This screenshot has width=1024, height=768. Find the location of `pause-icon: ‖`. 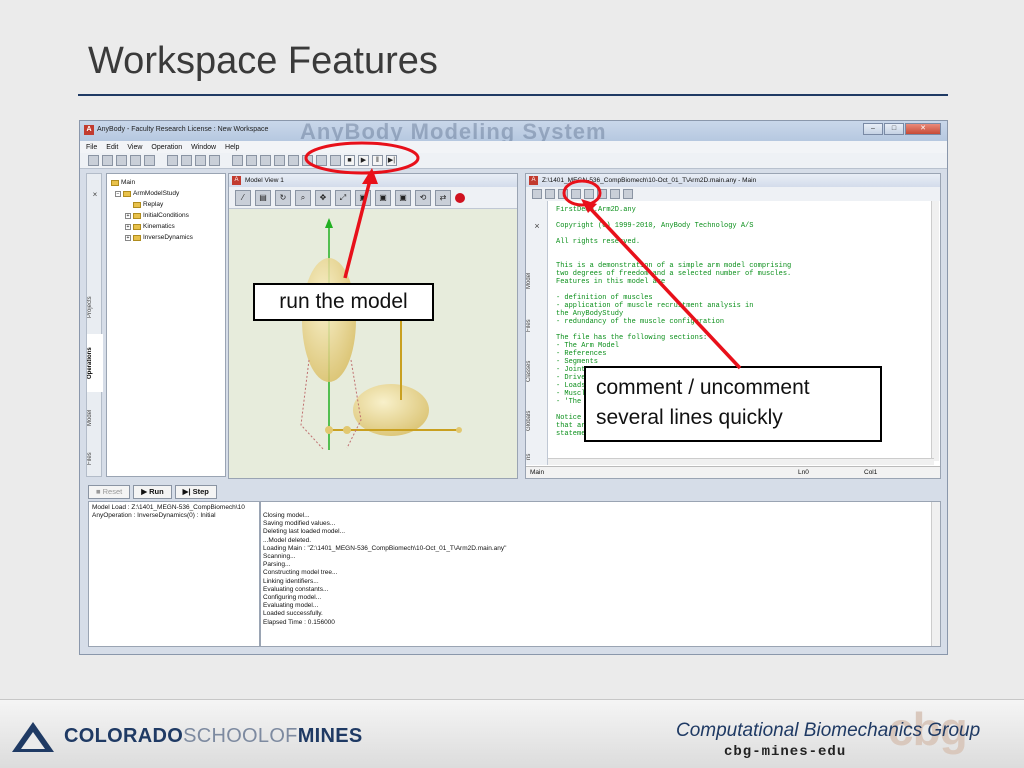

pause-icon: ‖ is located at coordinates (377, 160).